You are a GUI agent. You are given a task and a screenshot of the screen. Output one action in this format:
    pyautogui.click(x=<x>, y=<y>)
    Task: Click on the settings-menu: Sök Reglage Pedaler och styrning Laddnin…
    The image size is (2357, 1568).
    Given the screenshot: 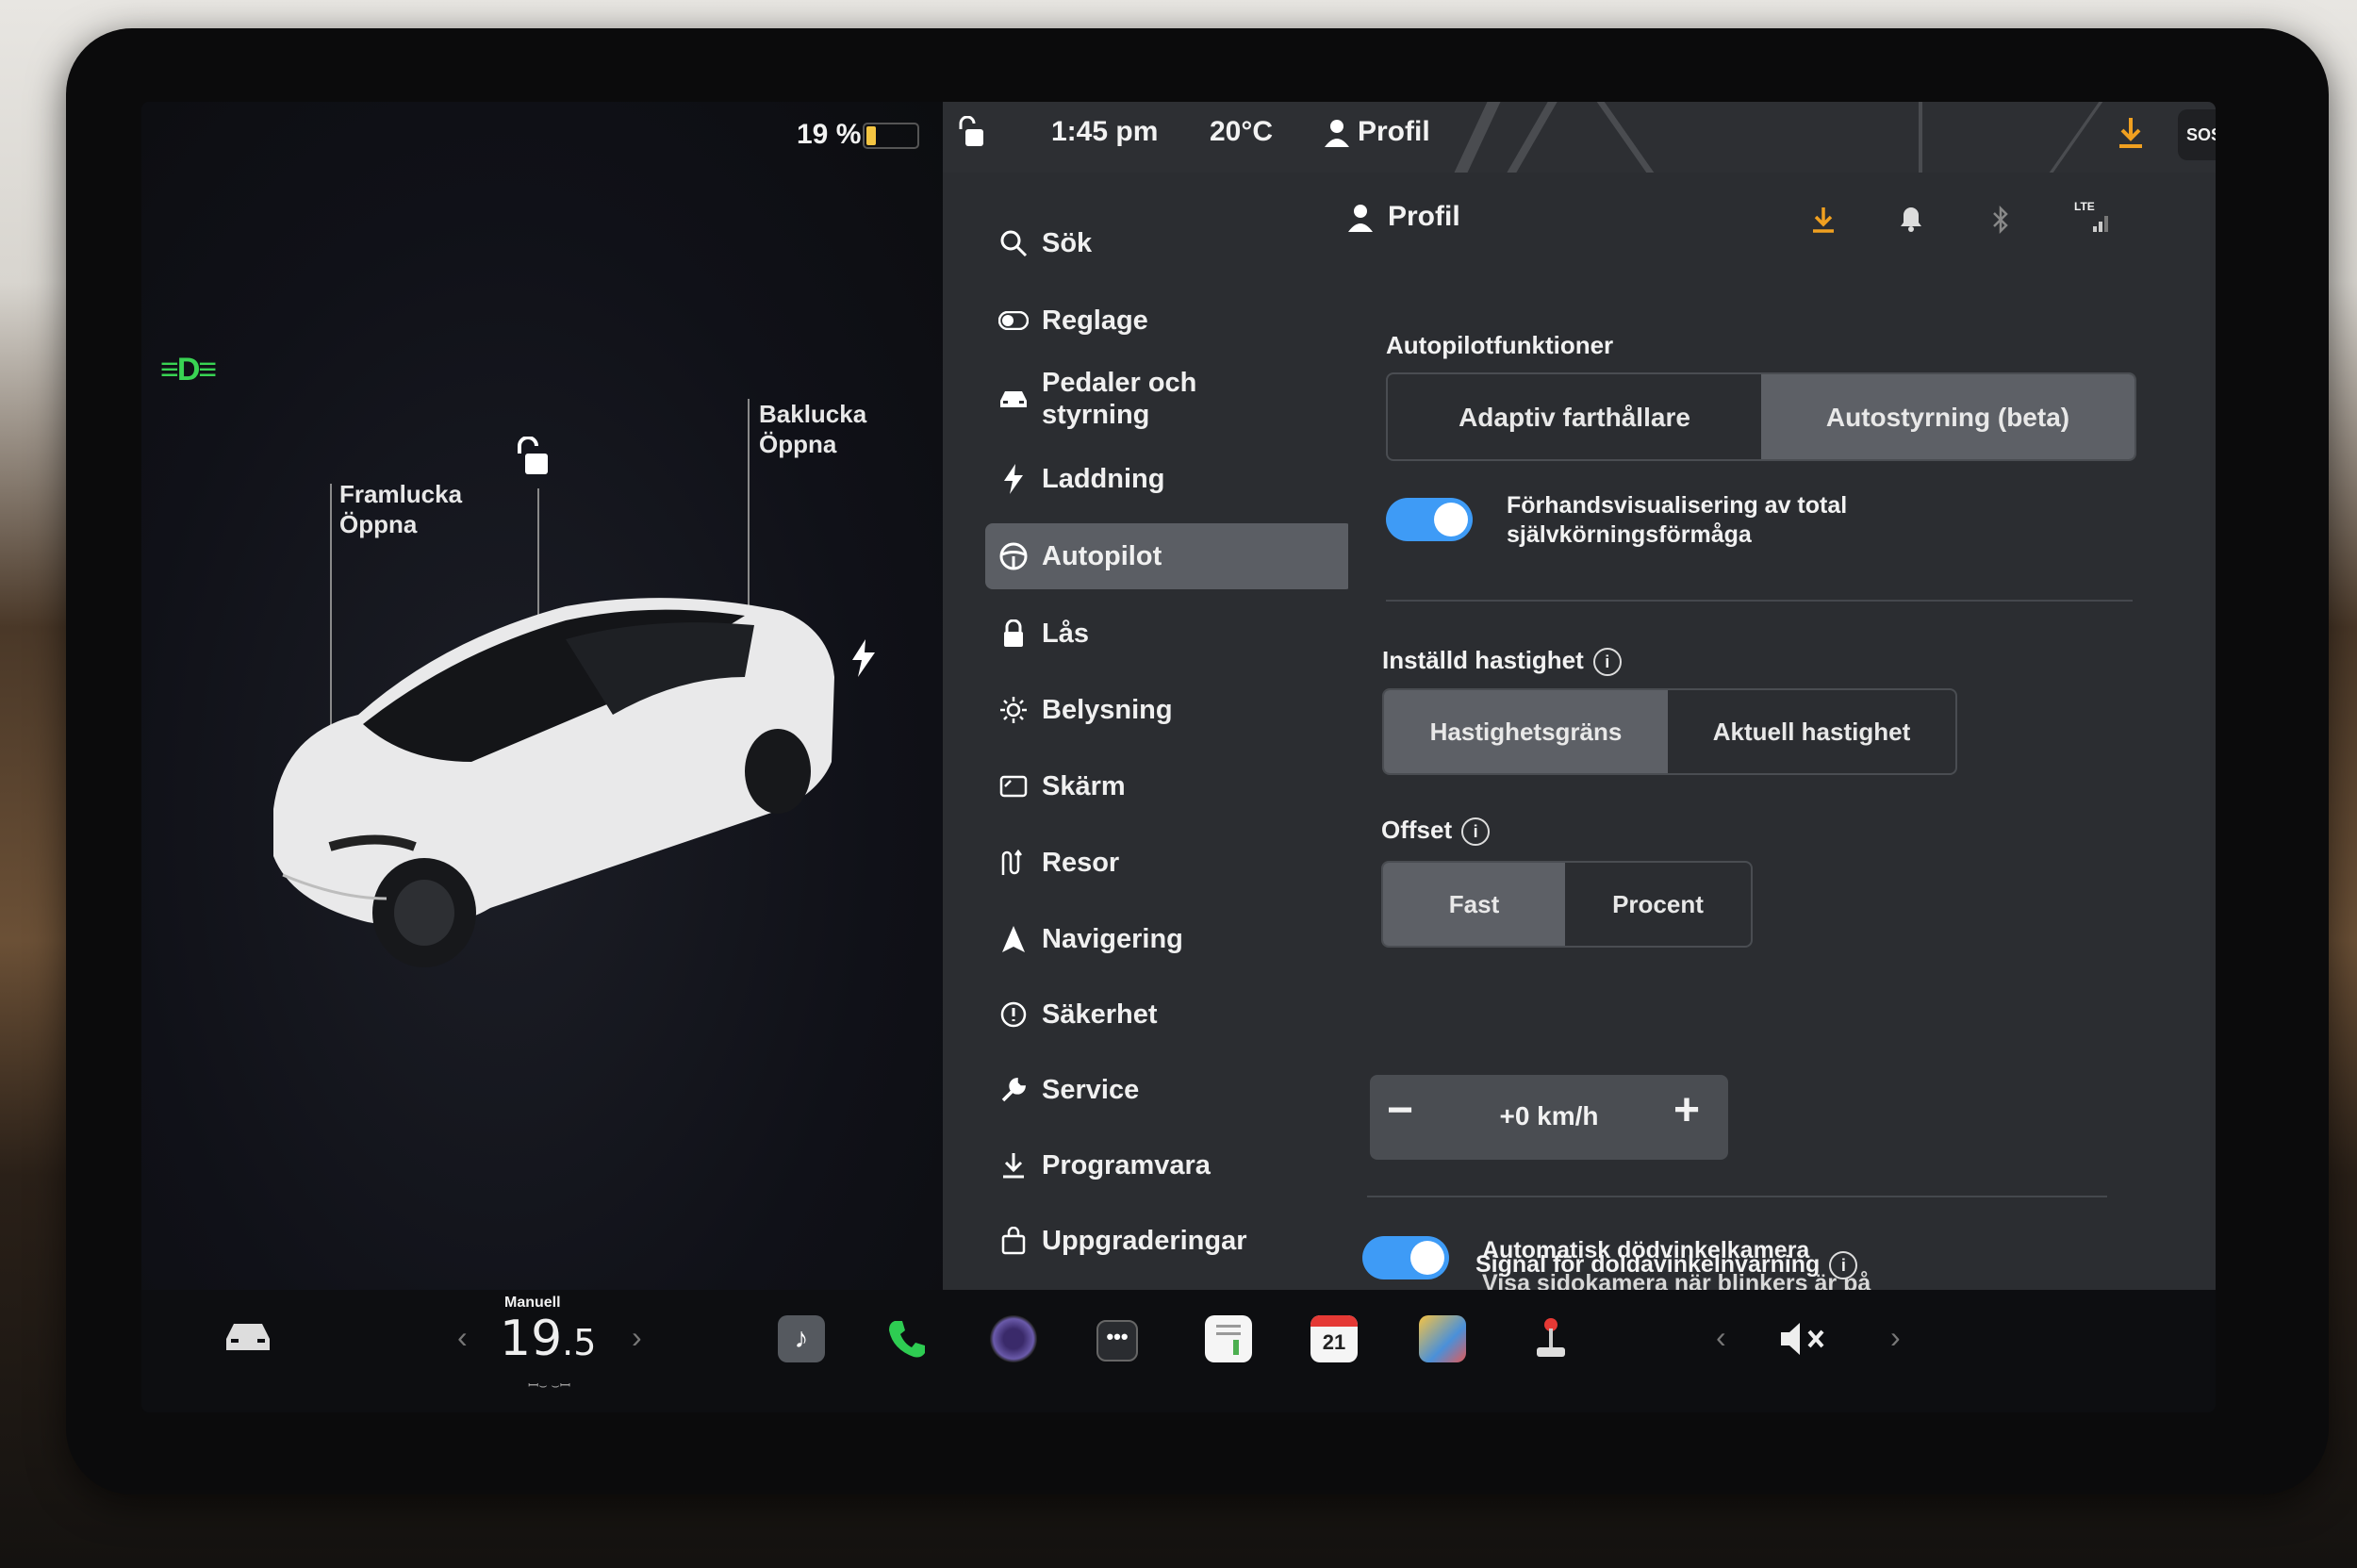 What is the action you would take?
    pyautogui.click(x=1148, y=731)
    